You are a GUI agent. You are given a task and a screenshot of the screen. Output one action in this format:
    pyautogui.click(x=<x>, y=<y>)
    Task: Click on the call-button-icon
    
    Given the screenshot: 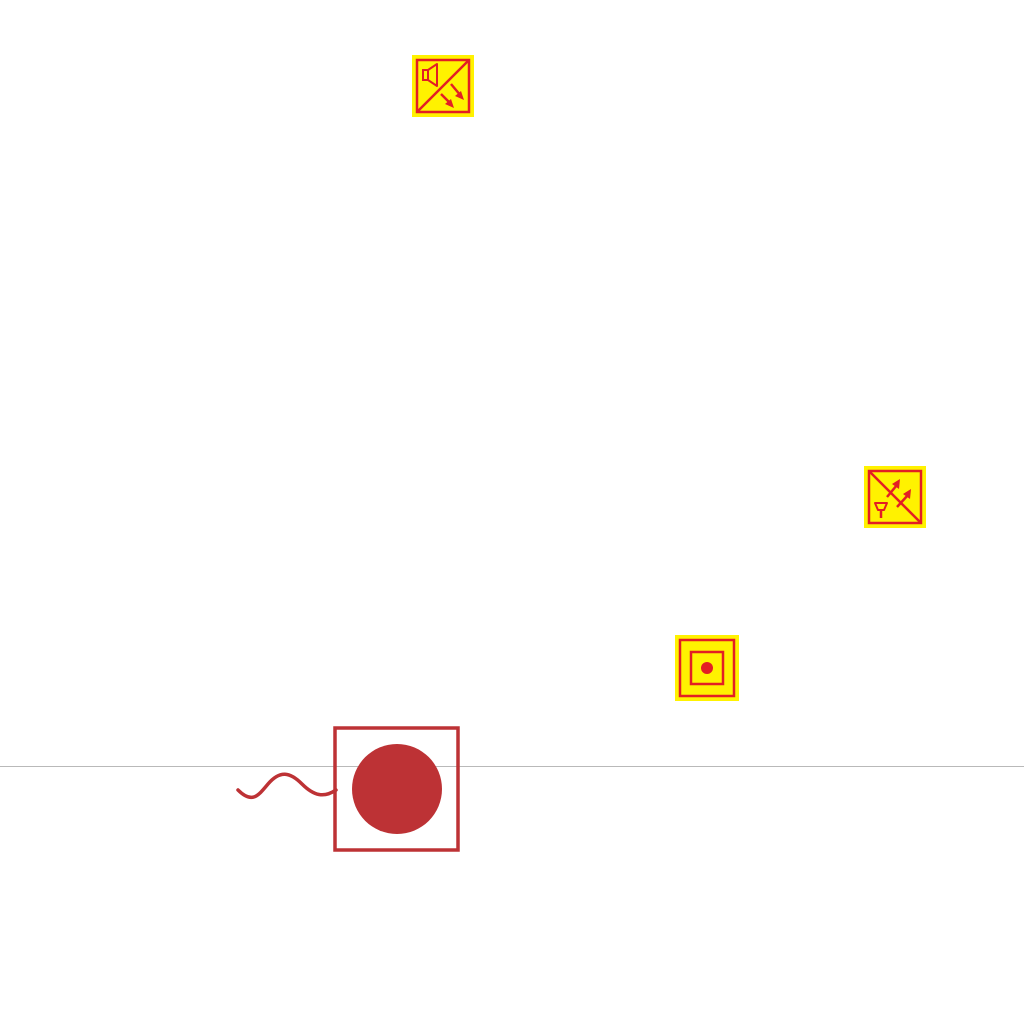 What is the action you would take?
    pyautogui.click(x=707, y=668)
    